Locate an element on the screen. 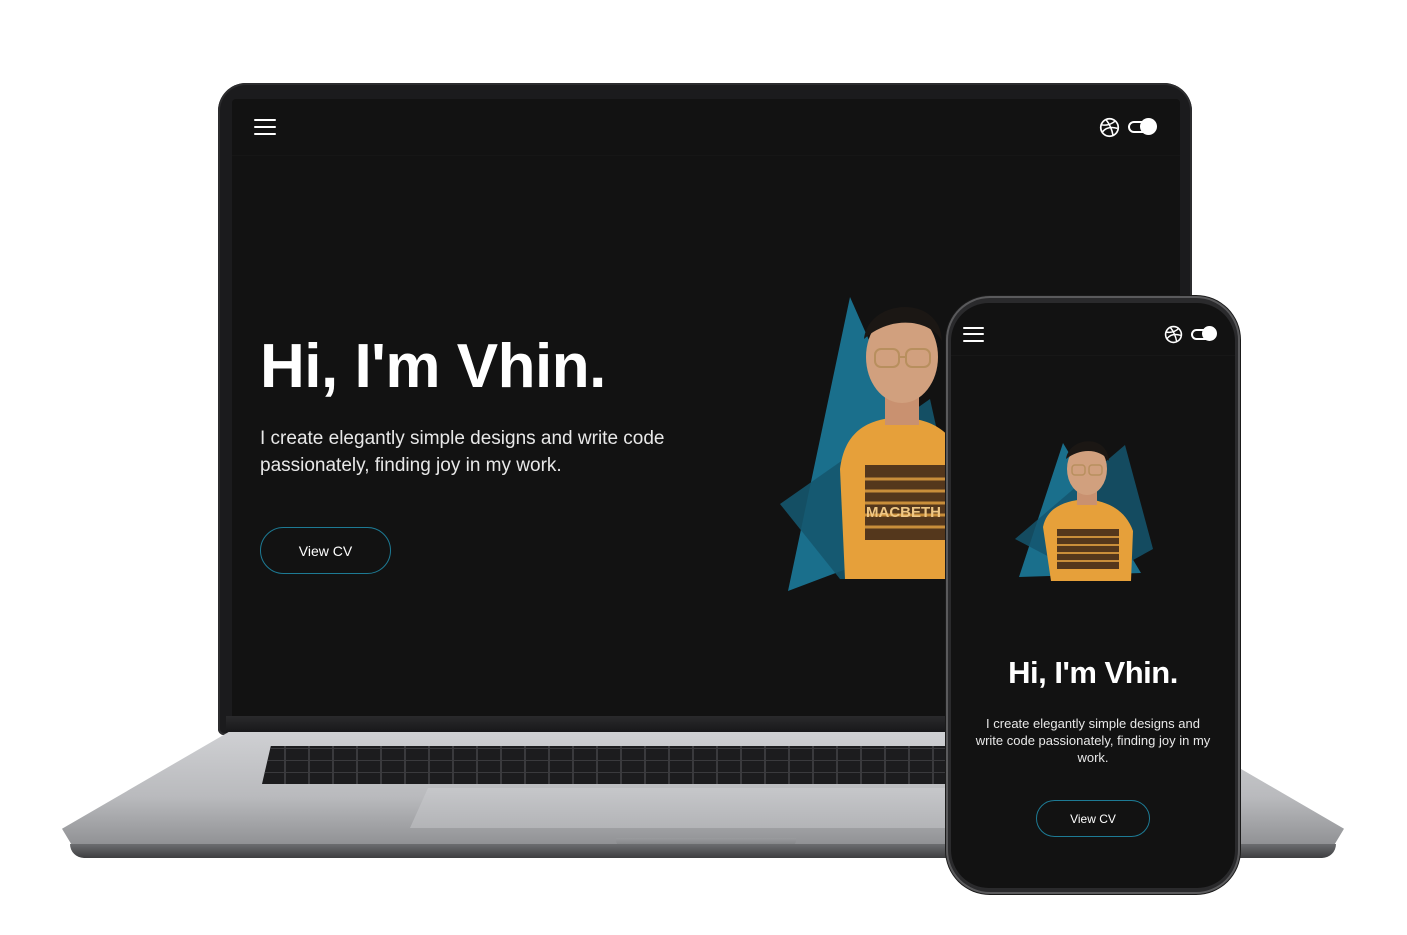 Image resolution: width=1407 pixels, height=935 pixels. shirt-print: MACBETH is located at coordinates (903, 512).